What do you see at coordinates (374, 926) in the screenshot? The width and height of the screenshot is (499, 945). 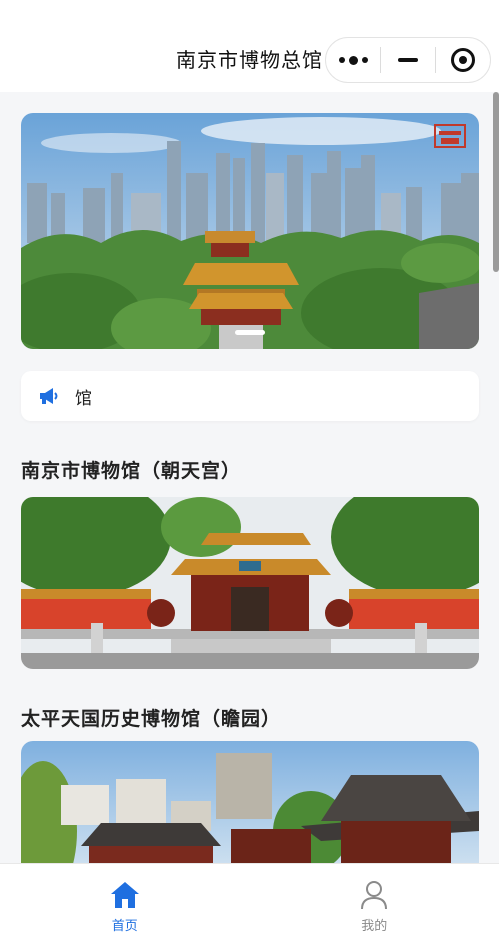 I see `tab-mine-label: 我的` at bounding box center [374, 926].